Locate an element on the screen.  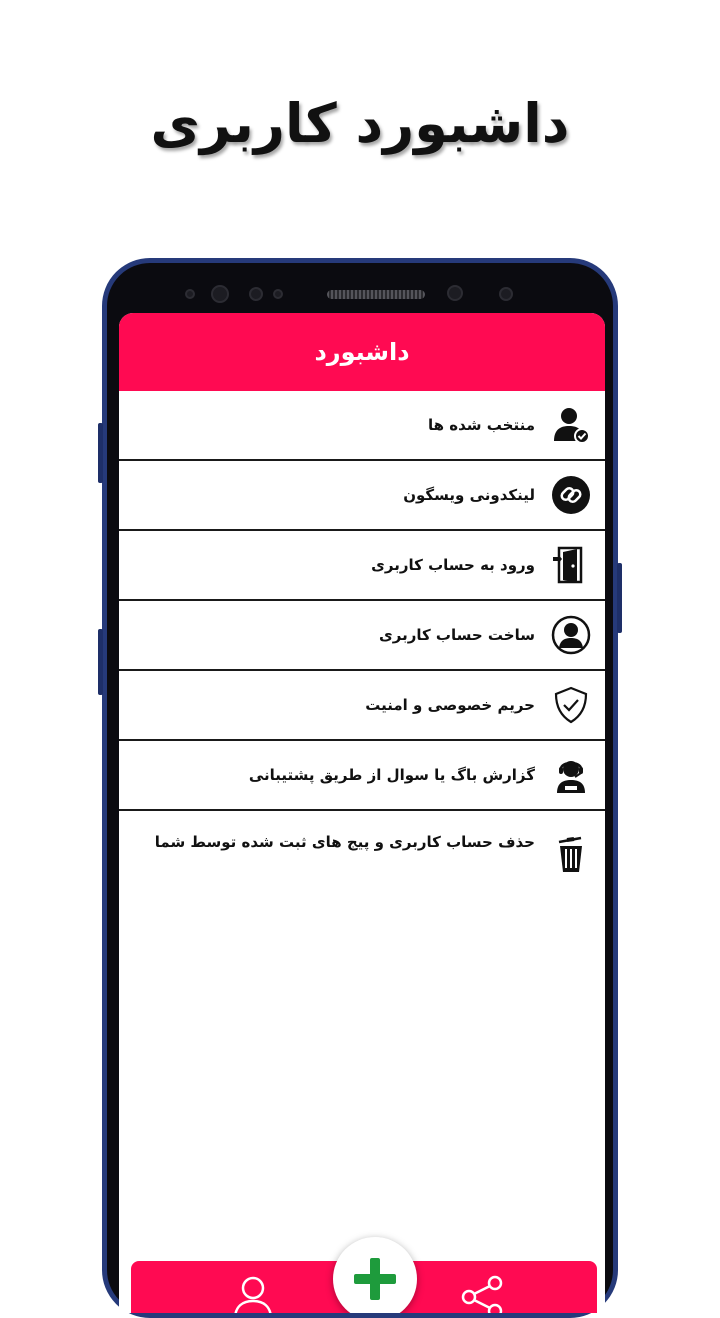
menu-item-support: گزارش باگ یا سوال از طریق پشتیبانی is located at coordinates (362, 776).